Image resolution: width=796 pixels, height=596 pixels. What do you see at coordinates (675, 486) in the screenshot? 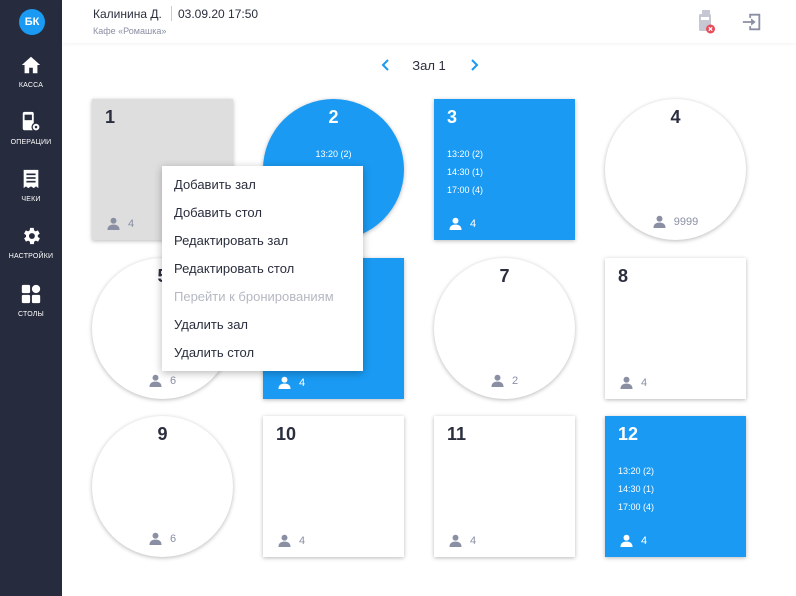
I see `table-card-12: 12 13:20 (2) 14:30 (1) 17:00 (4) 4` at bounding box center [675, 486].